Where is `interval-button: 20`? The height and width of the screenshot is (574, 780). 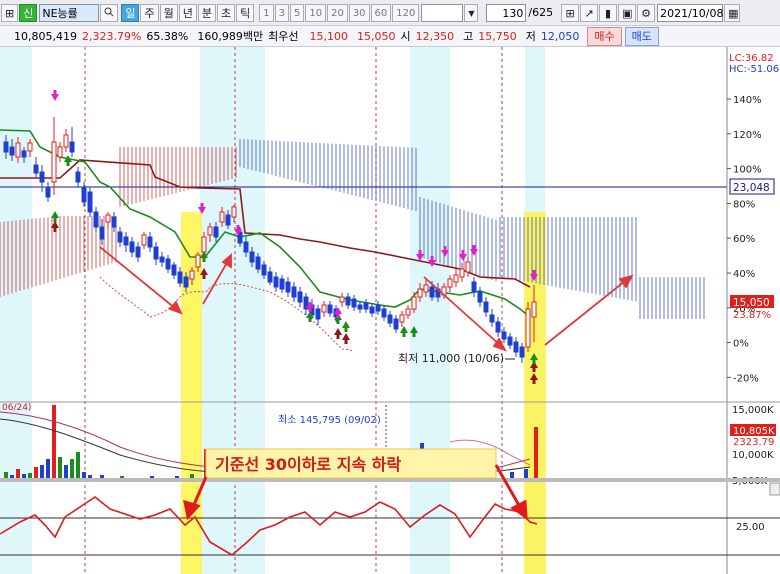
interval-button: 20 is located at coordinates (337, 12).